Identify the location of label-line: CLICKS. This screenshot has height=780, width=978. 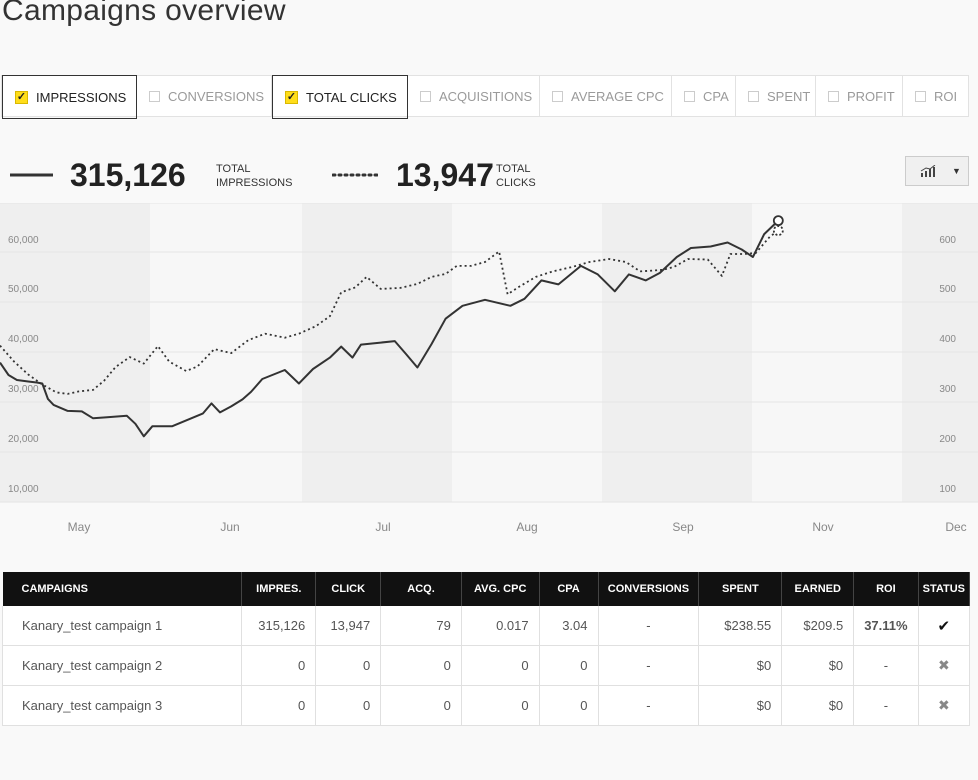
(516, 183).